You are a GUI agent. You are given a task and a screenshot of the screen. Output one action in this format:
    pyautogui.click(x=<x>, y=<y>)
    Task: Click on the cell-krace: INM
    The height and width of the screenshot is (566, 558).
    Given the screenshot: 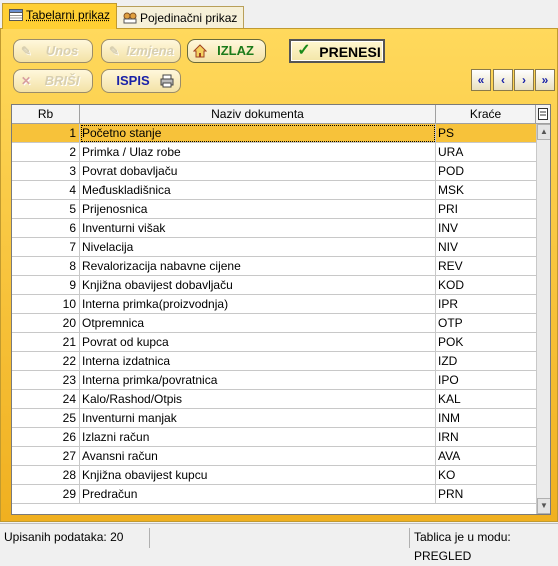 What is the action you would take?
    pyautogui.click(x=486, y=418)
    